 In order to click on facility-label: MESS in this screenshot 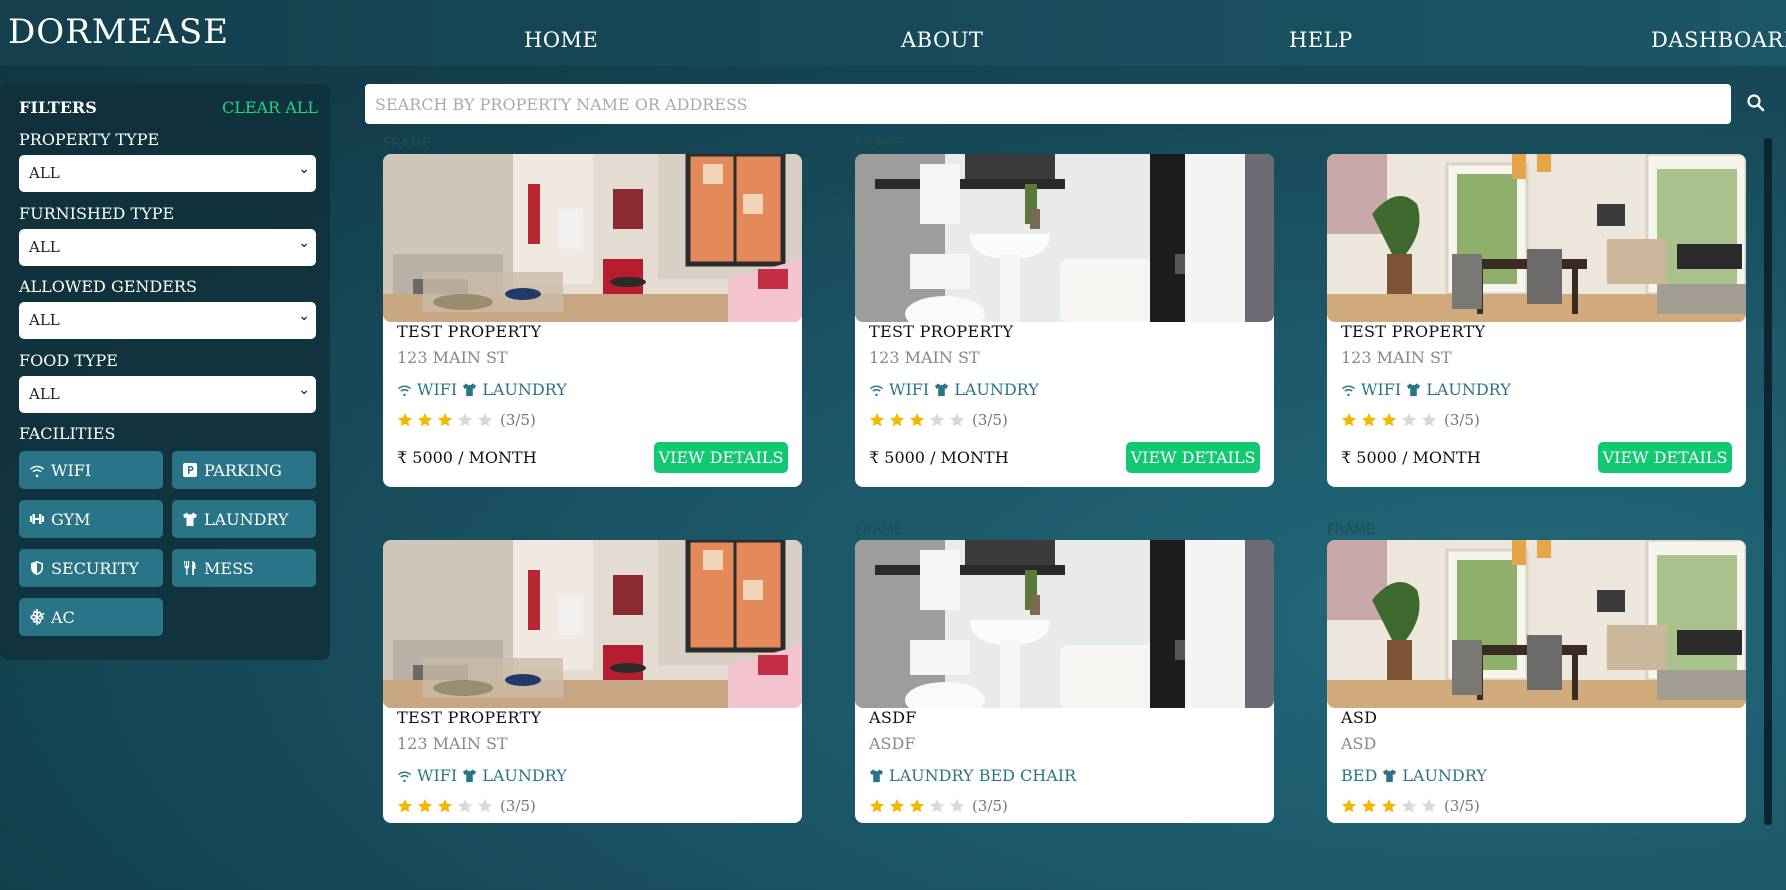, I will do `click(229, 568)`.